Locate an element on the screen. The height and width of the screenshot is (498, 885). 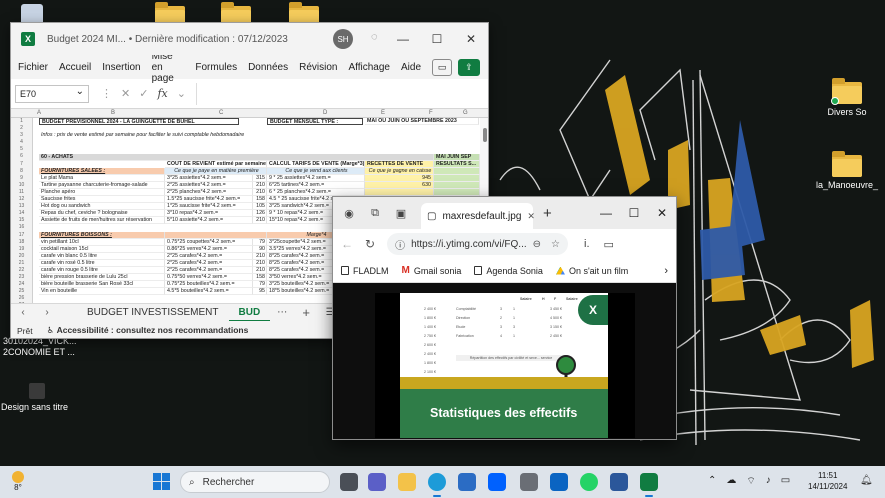
col-header-a: A is located at coordinates (39, 113).